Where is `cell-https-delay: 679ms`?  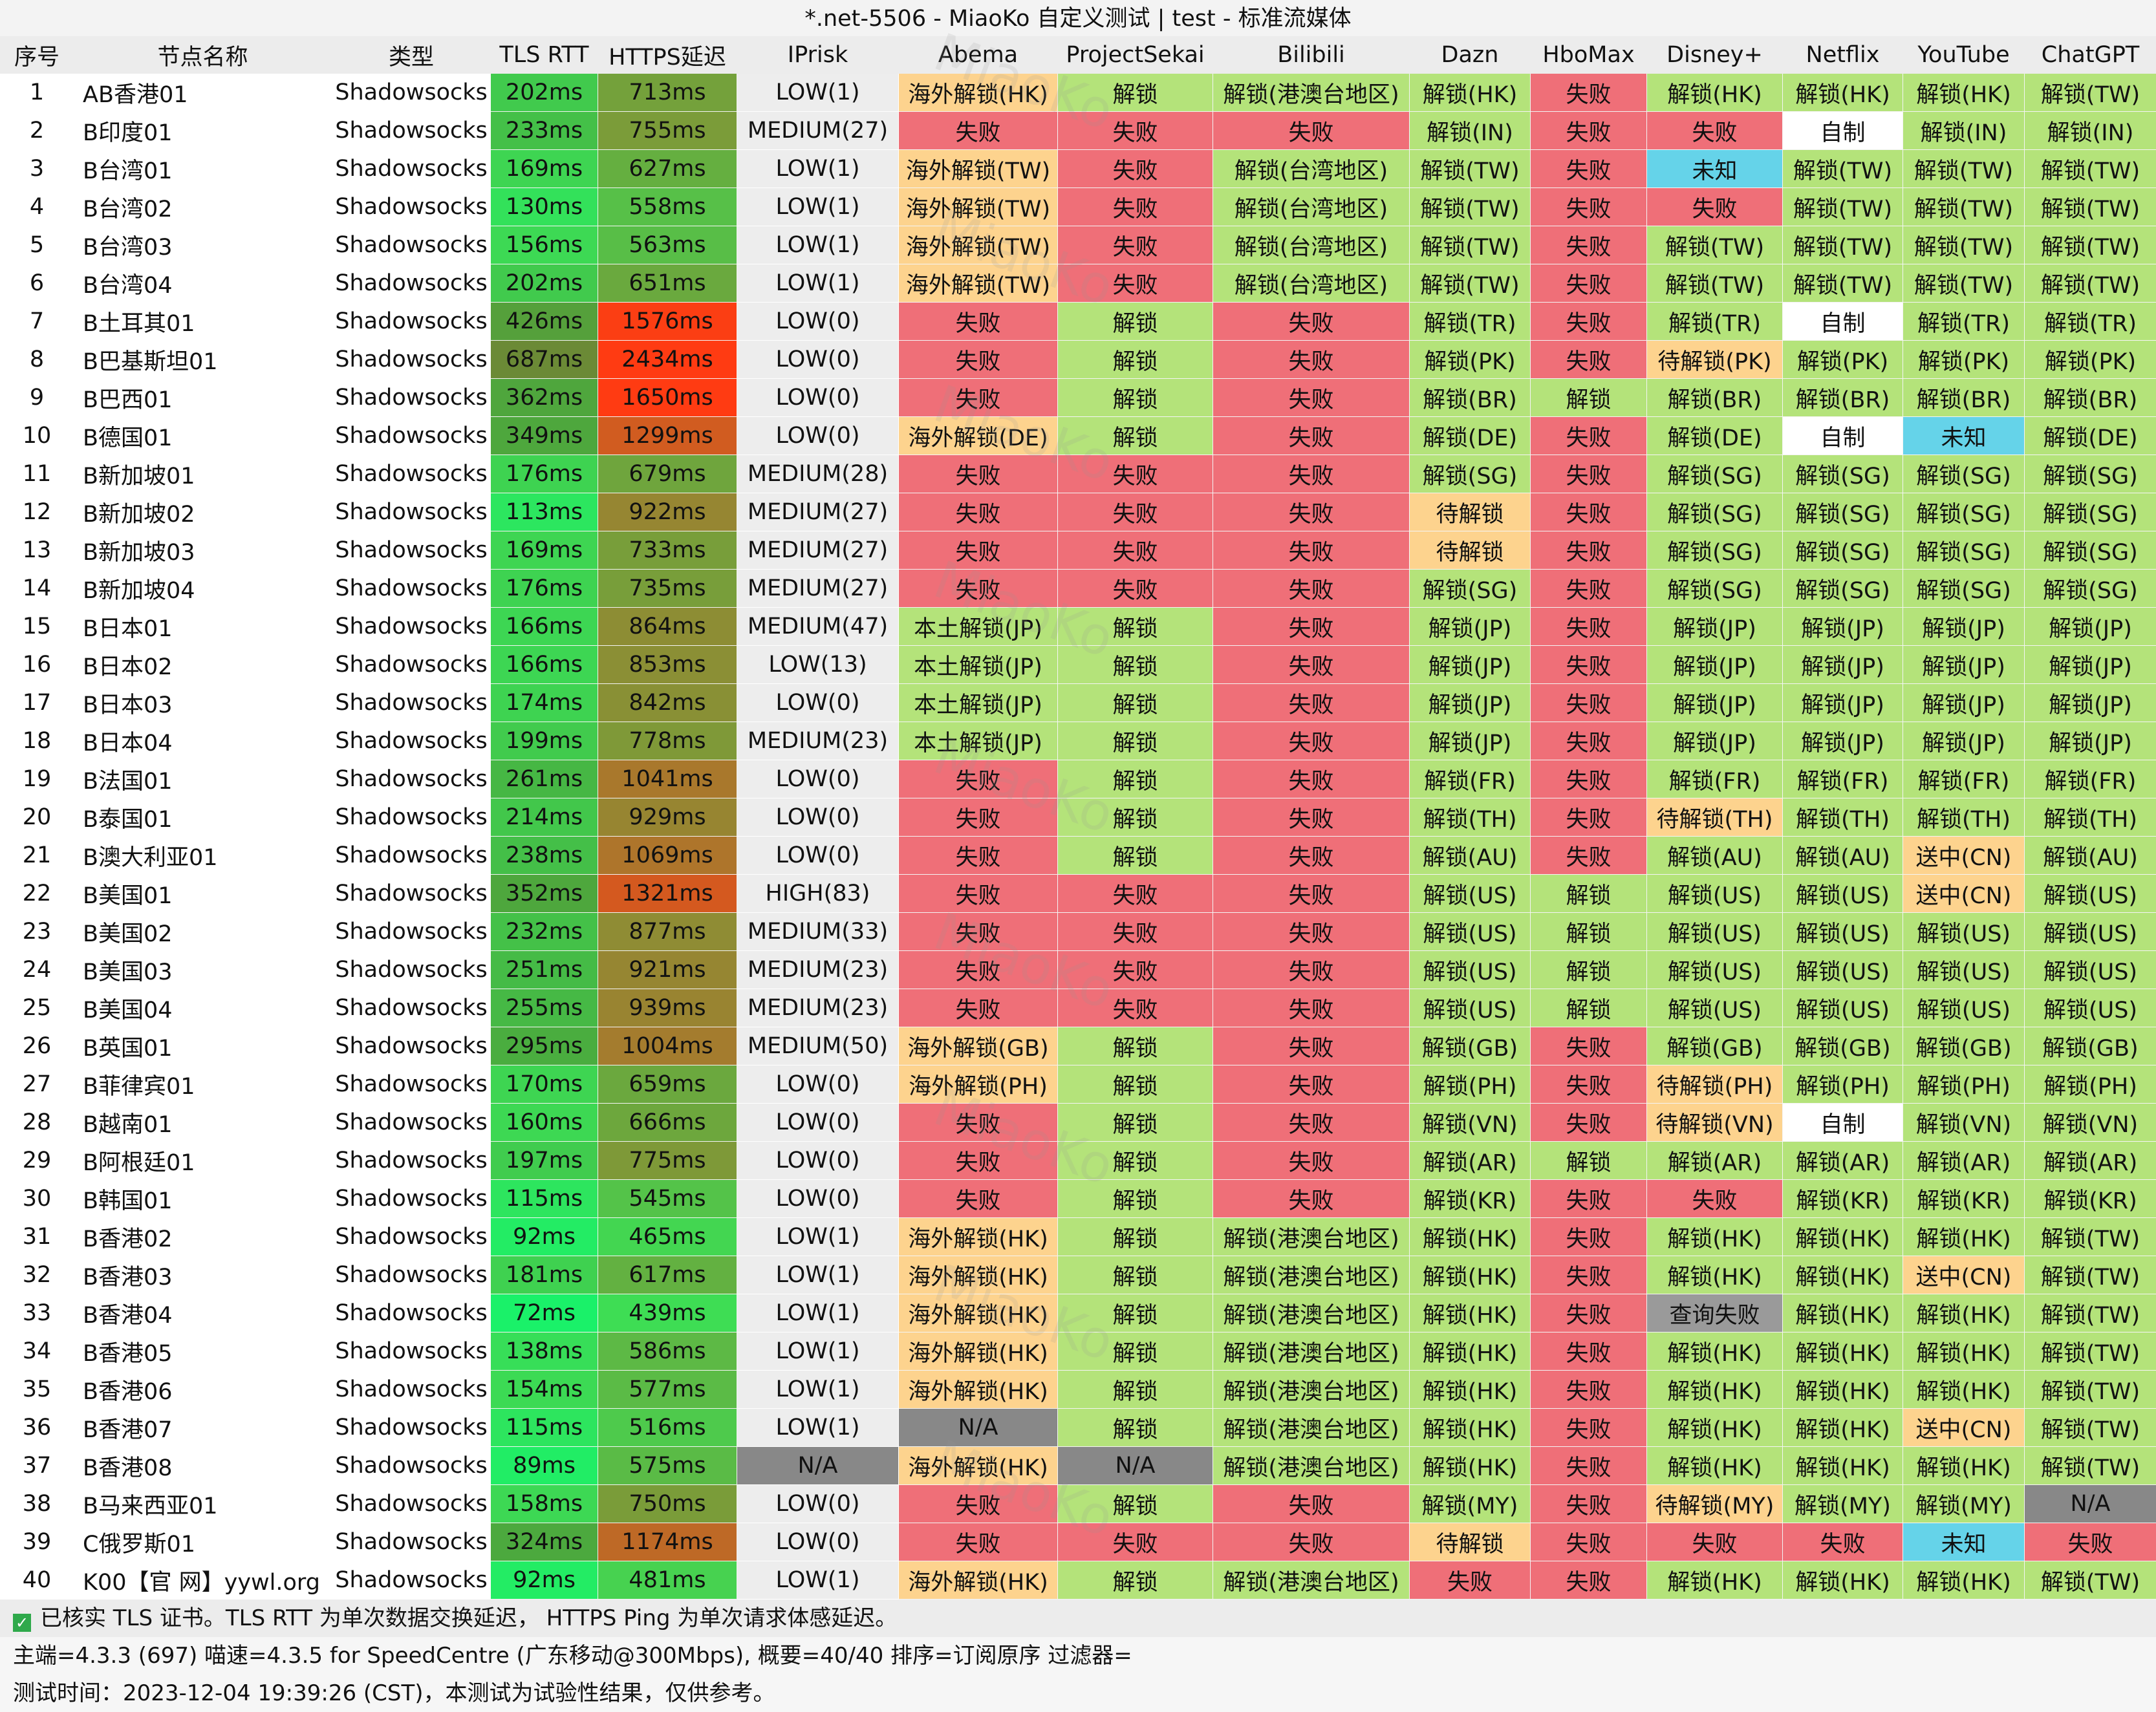 cell-https-delay: 679ms is located at coordinates (667, 474).